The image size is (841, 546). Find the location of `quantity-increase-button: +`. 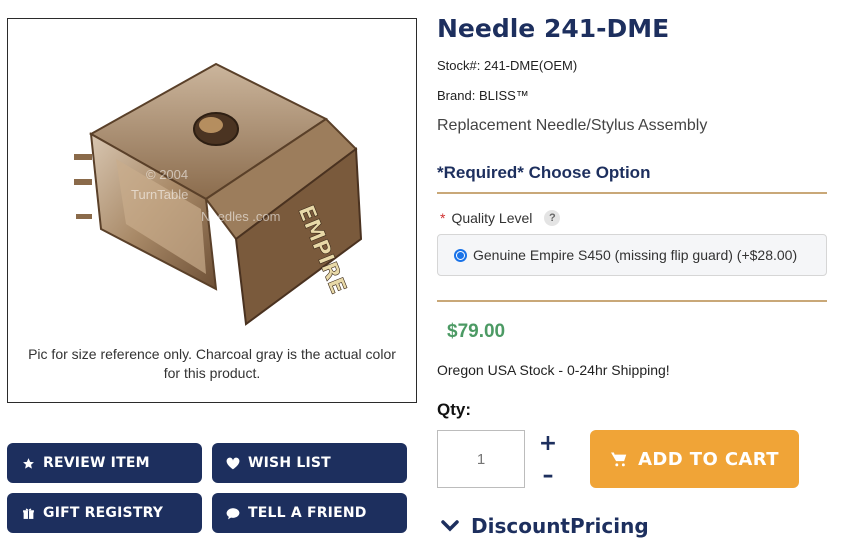

quantity-increase-button: + is located at coordinates (548, 443).